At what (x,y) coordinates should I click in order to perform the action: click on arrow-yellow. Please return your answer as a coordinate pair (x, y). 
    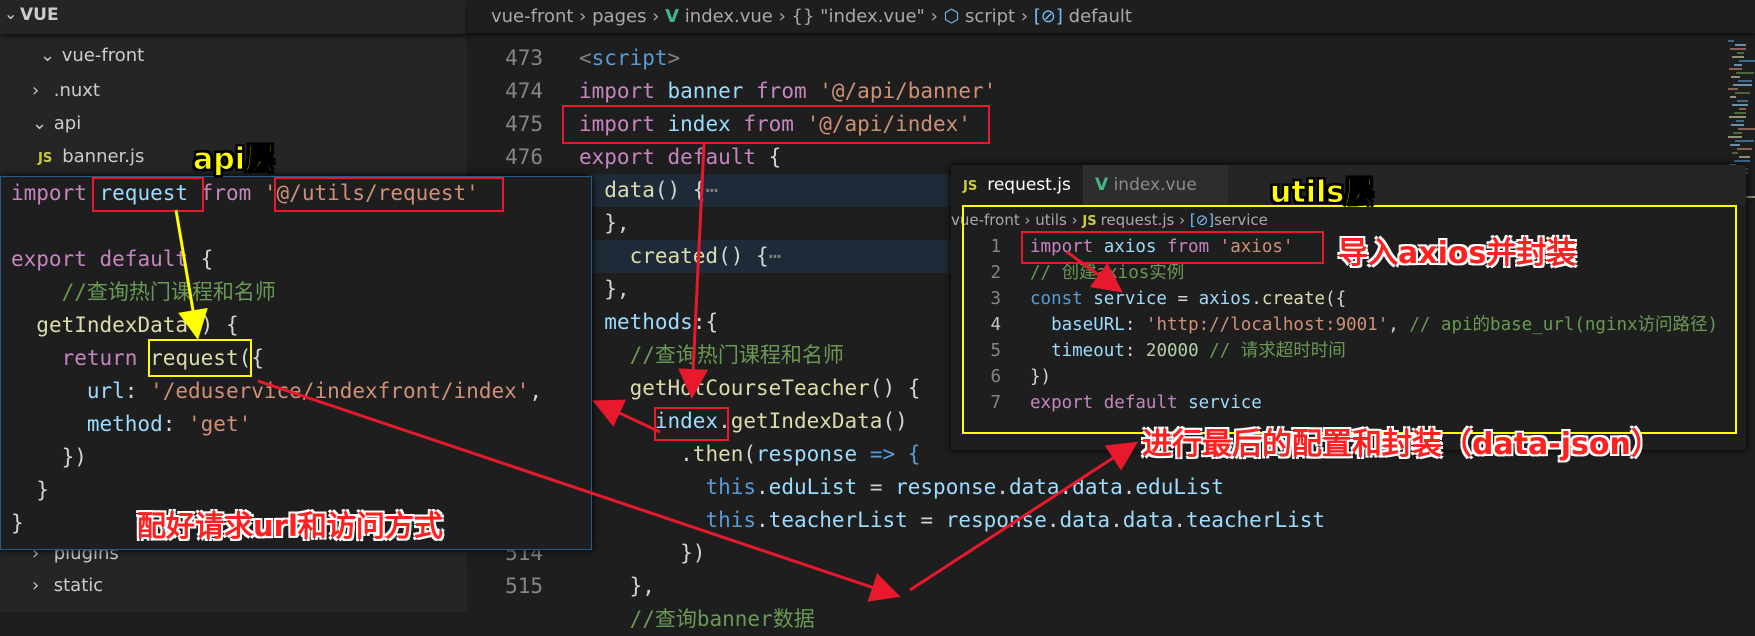
    Looking at the image, I should click on (191, 274).